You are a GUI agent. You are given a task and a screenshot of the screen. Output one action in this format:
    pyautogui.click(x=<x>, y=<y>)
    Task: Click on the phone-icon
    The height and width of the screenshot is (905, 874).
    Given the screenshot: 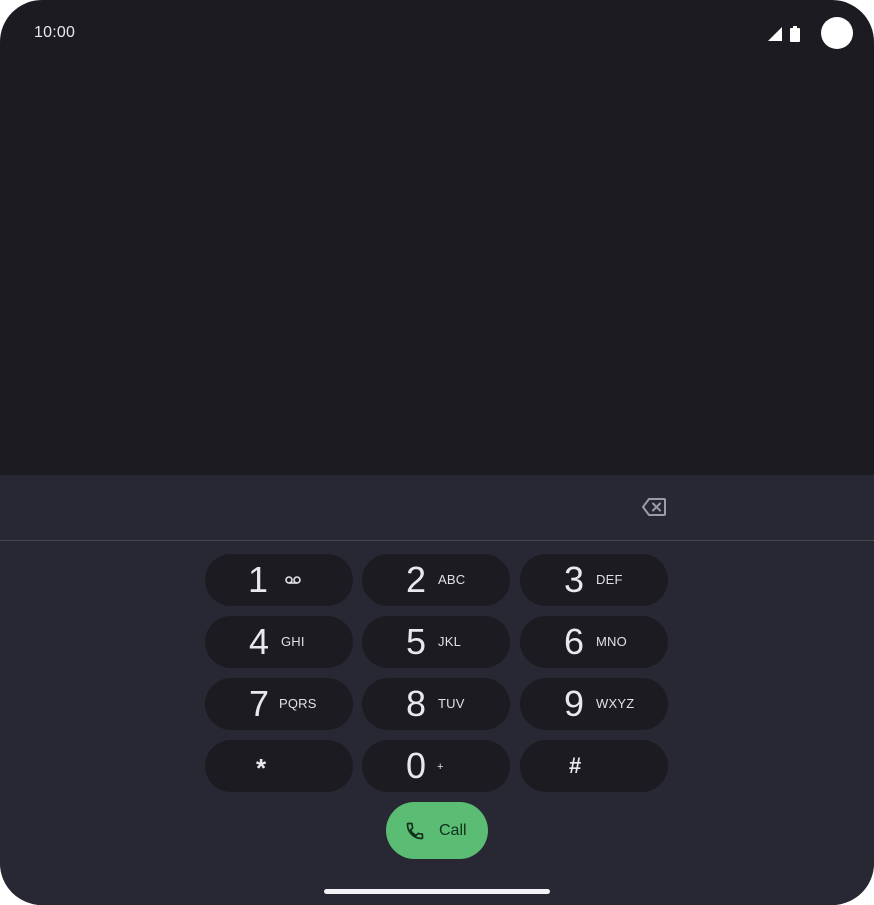 What is the action you would take?
    pyautogui.click(x=415, y=831)
    